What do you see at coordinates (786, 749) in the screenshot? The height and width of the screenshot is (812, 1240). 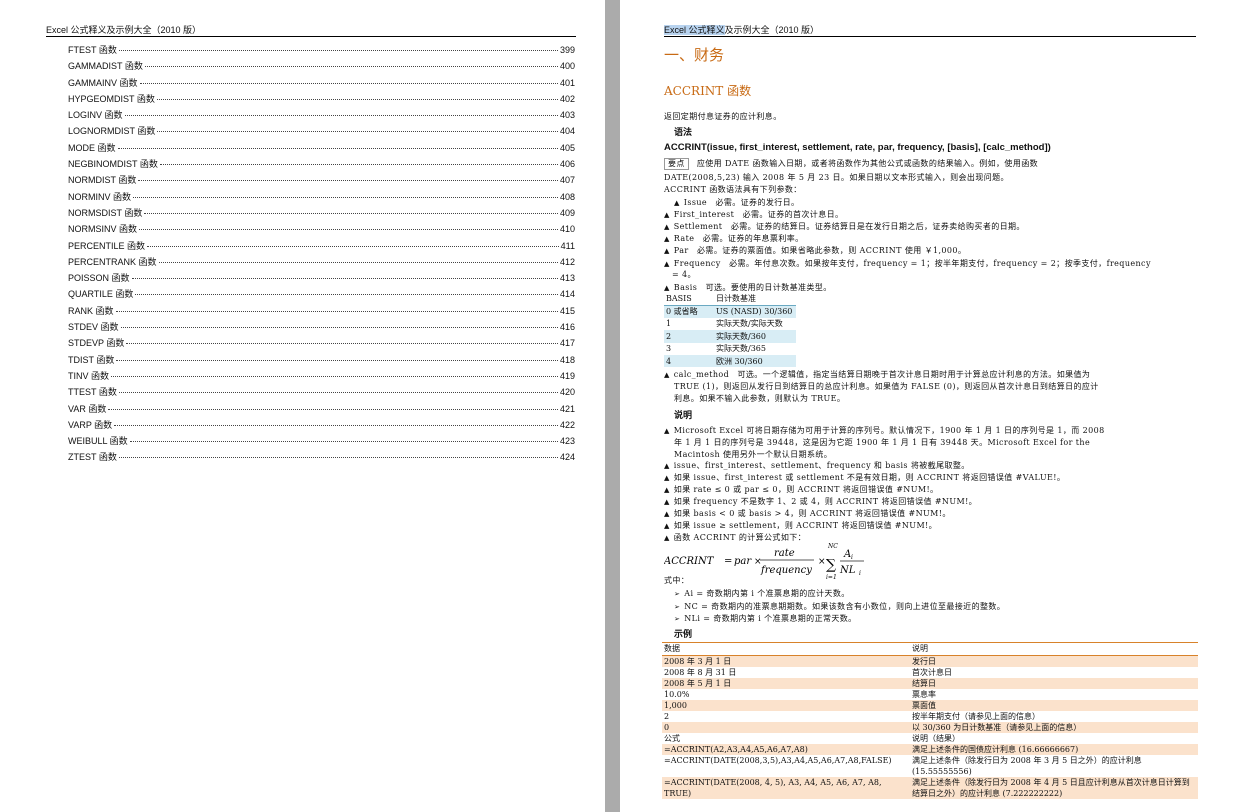 I see `example-cell: =ACCRINT(A2,A3,A4,A5,A6,A7,A8)` at bounding box center [786, 749].